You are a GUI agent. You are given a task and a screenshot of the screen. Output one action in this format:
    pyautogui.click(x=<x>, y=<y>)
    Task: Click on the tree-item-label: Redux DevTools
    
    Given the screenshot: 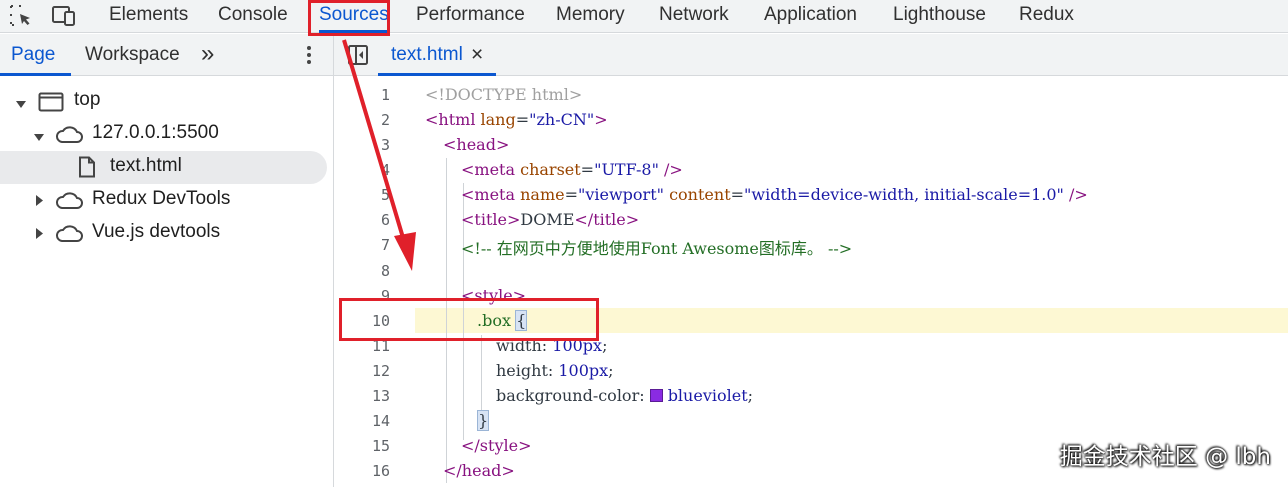 What is the action you would take?
    pyautogui.click(x=161, y=198)
    